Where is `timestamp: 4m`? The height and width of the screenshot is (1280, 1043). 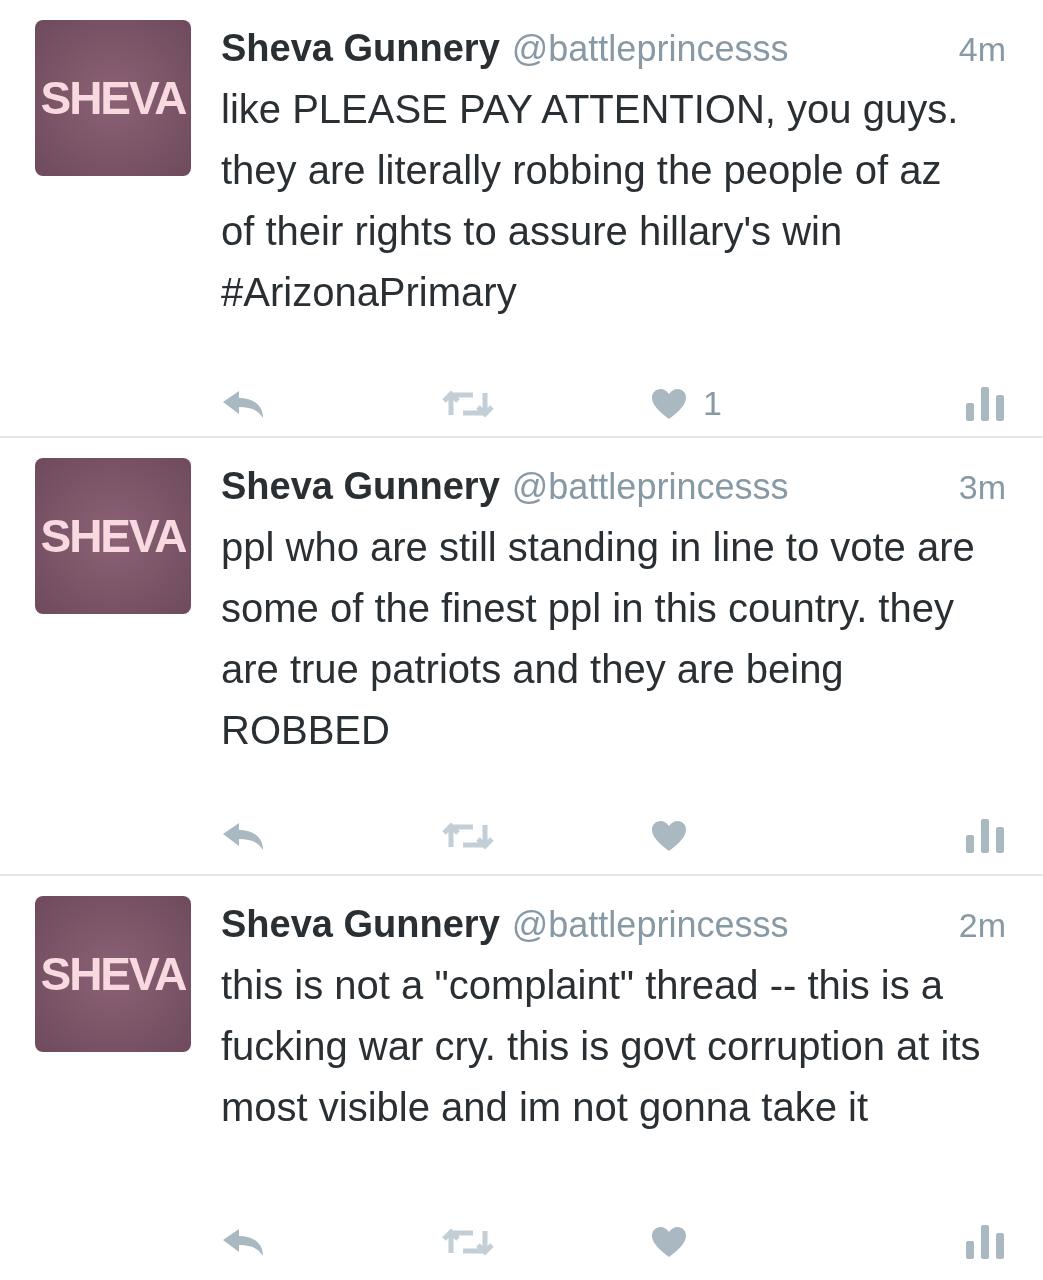 timestamp: 4m is located at coordinates (982, 49).